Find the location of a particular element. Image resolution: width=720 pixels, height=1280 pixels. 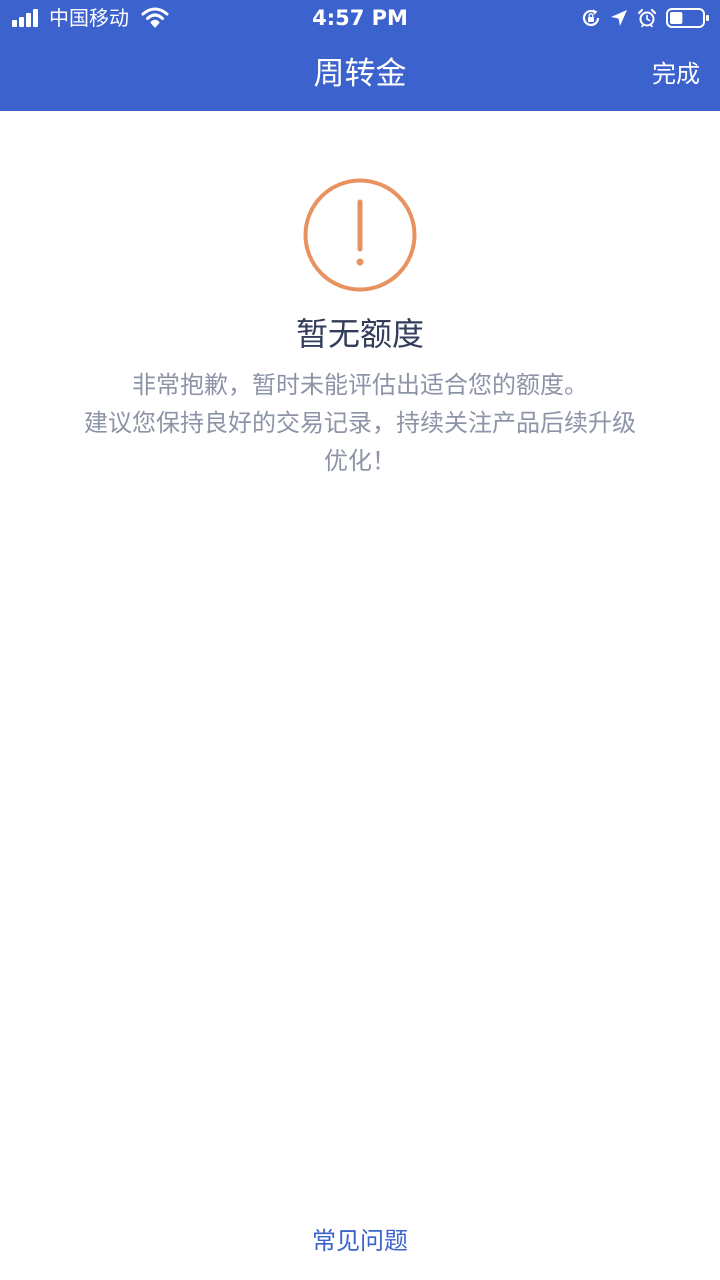

status-icons is located at coordinates (645, 18).